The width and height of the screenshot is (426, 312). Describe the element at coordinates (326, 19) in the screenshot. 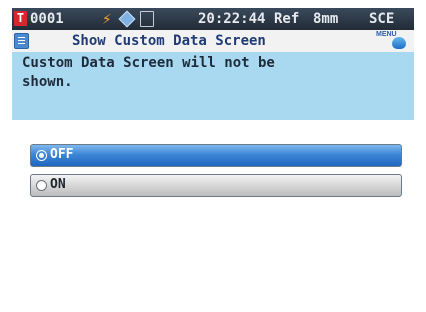

I see `measurement-area: 8mm` at that location.